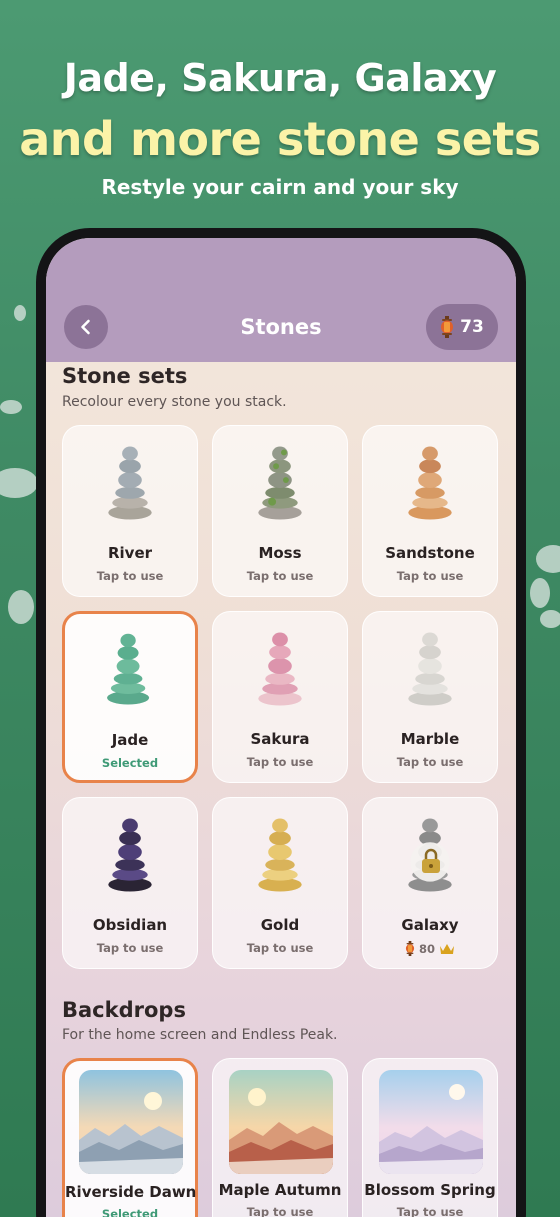 This screenshot has width=560, height=1217. What do you see at coordinates (280, 925) in the screenshot?
I see `stone-set-name: Gold` at bounding box center [280, 925].